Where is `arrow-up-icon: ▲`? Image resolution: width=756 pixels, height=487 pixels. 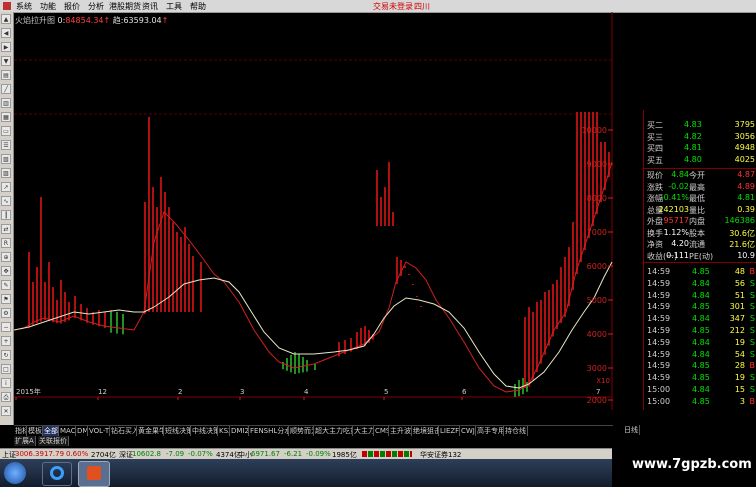 arrow-up-icon: ▲ is located at coordinates (6, 19).